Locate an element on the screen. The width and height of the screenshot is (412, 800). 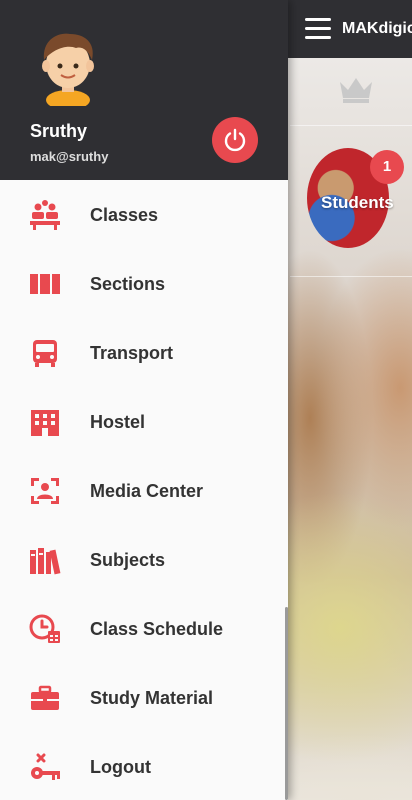
avatar is located at coordinates (68, 69).